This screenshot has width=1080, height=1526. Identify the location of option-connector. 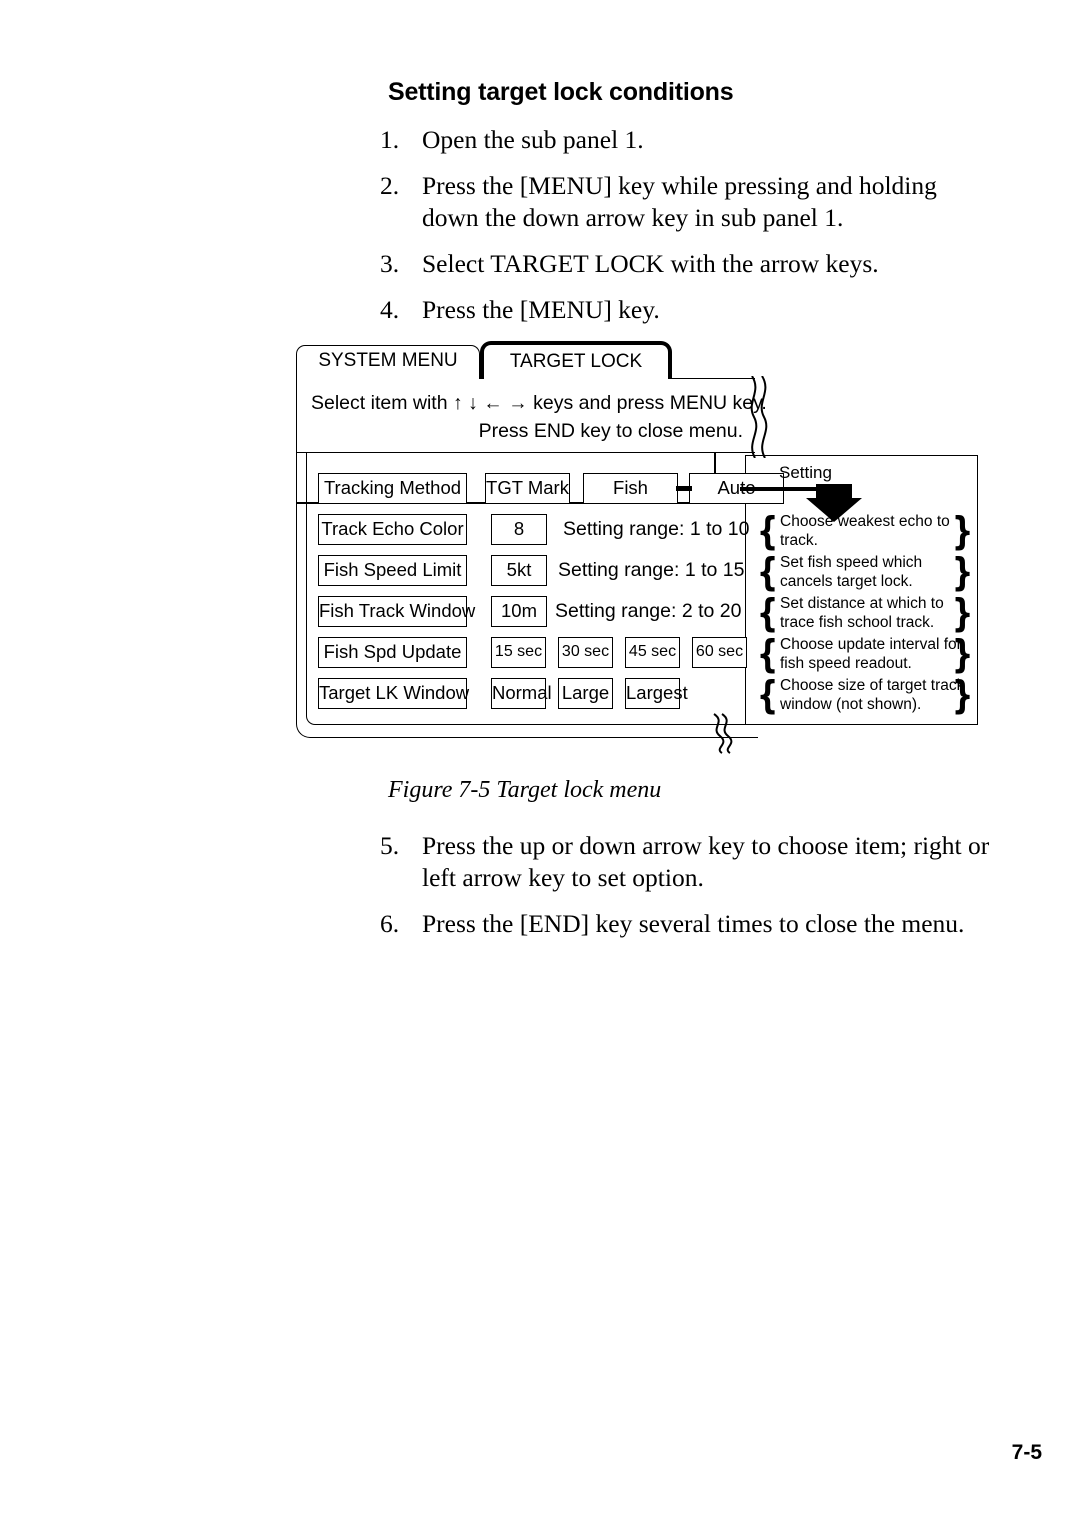
(684, 488).